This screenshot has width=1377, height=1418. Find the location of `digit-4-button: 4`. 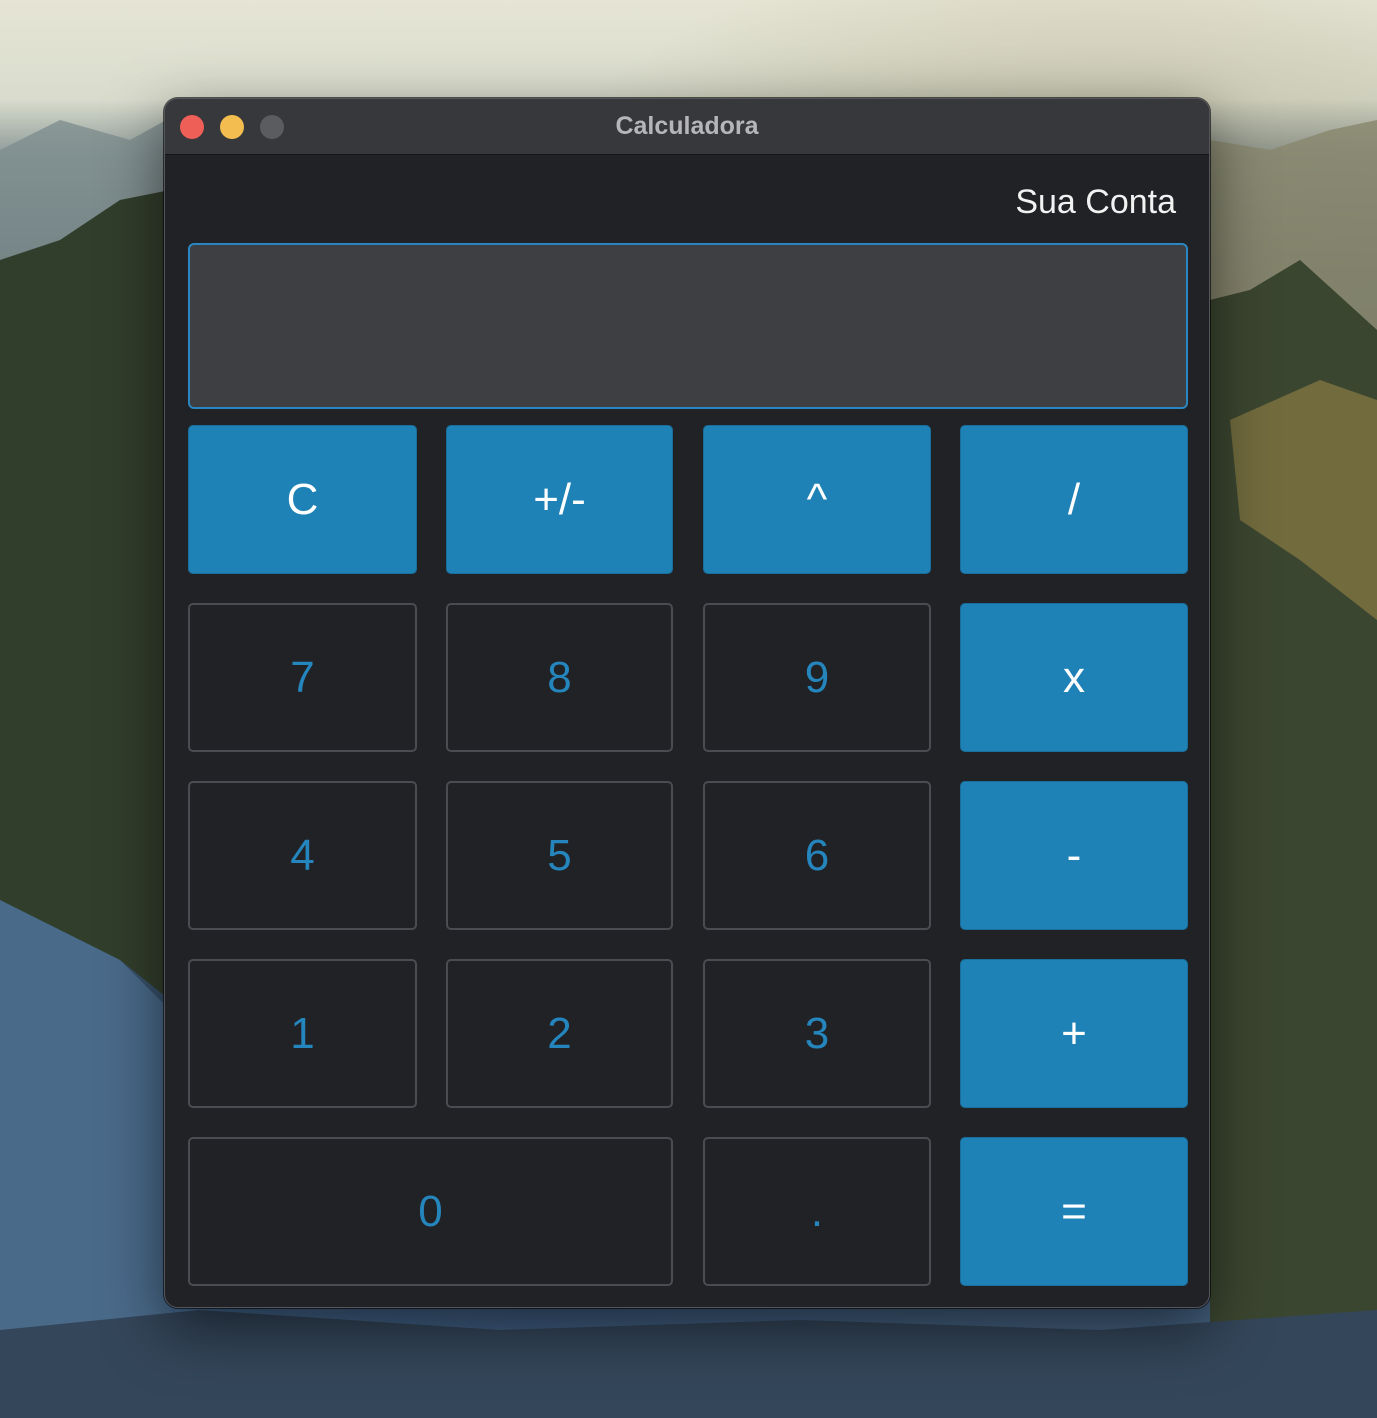

digit-4-button: 4 is located at coordinates (302, 855).